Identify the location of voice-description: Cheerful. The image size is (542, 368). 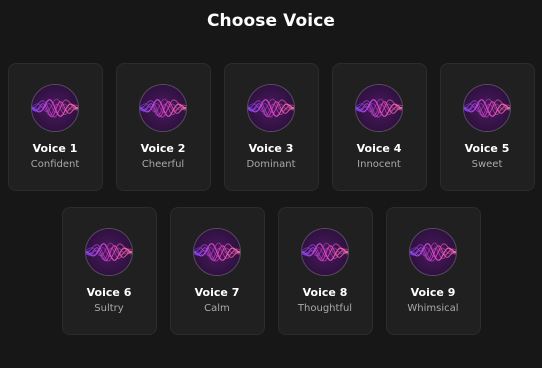
(163, 164).